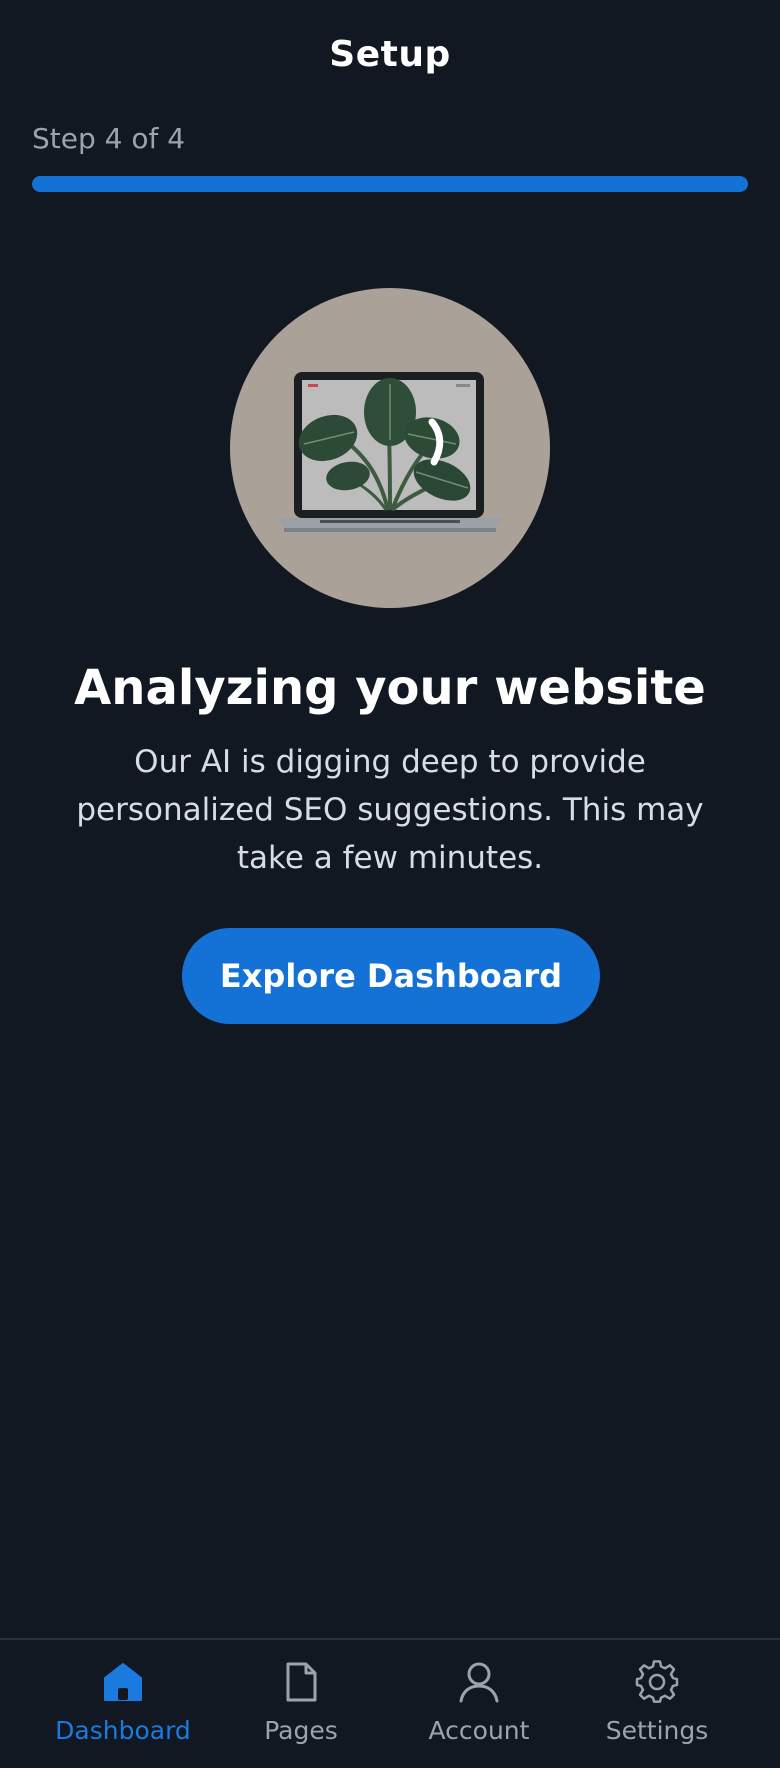 This screenshot has width=780, height=1768. What do you see at coordinates (301, 1730) in the screenshot?
I see `tab-pages-label: Pages` at bounding box center [301, 1730].